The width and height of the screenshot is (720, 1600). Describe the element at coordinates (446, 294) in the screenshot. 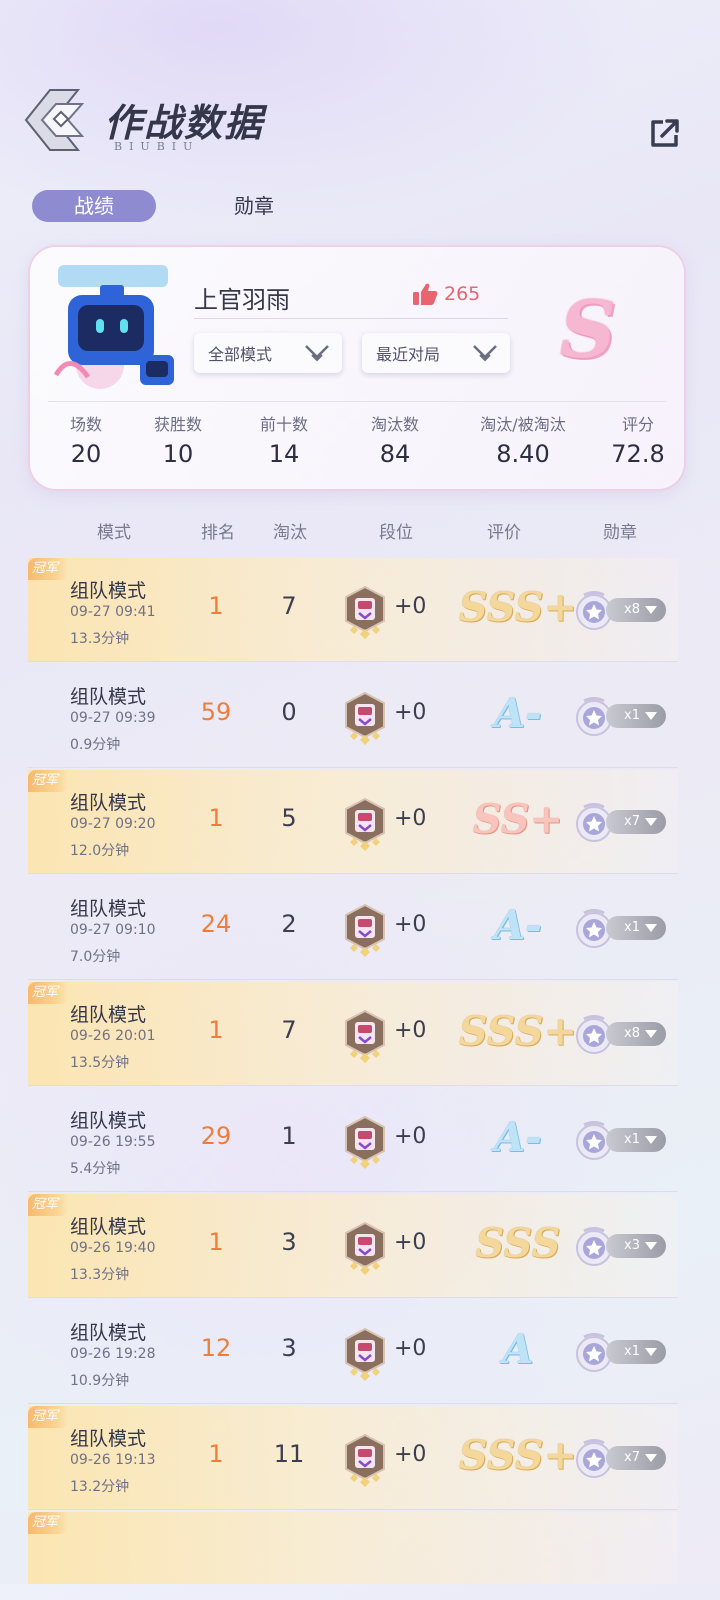

I see `like-count: 265` at that location.